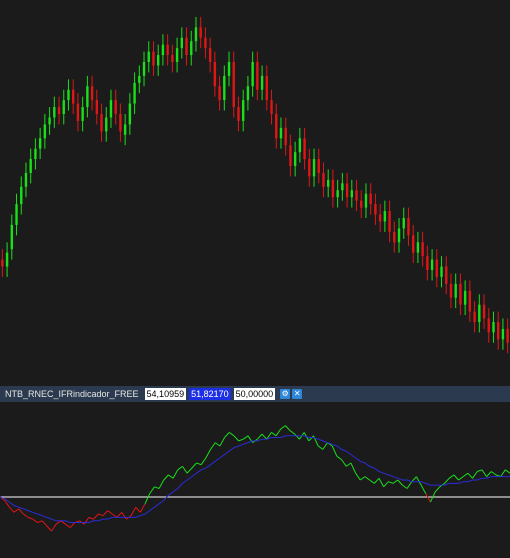 The image size is (510, 558). I want to click on indicator-name: NTB_RNEC_IFRindicador_FREE, so click(72, 394).